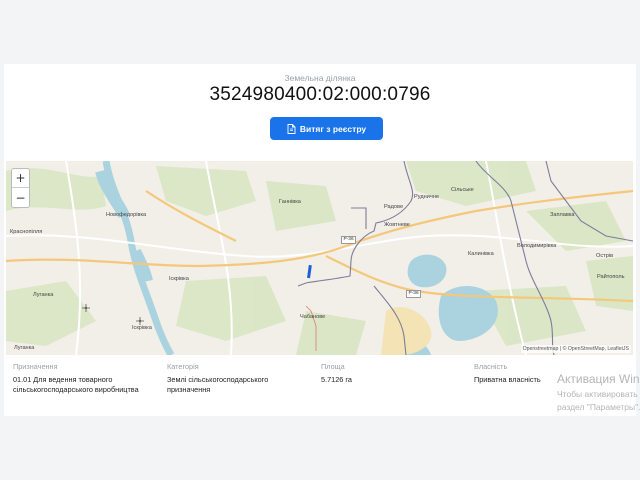 This screenshot has height=480, width=640. What do you see at coordinates (397, 225) in the screenshot?
I see `map-label: Жовтневе` at bounding box center [397, 225].